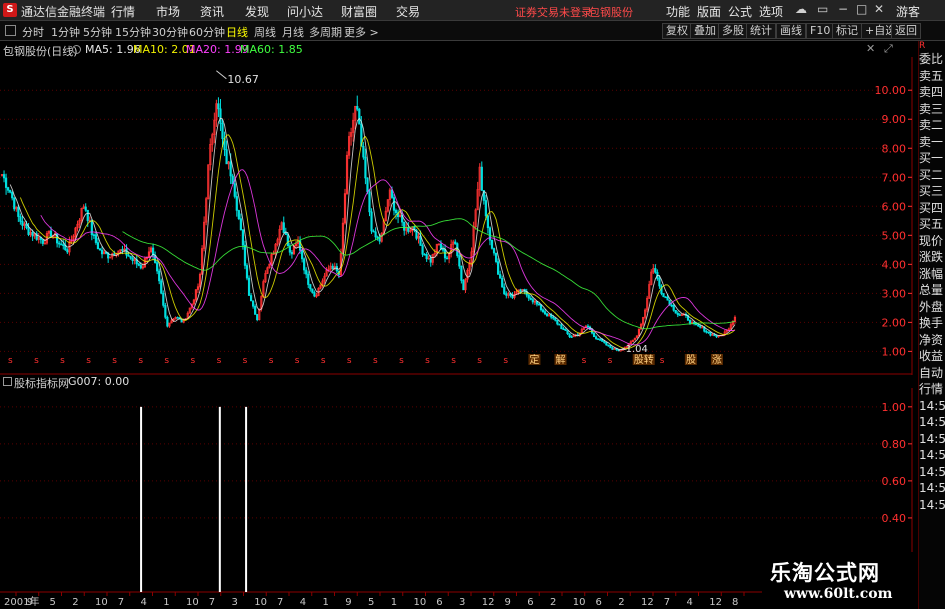 This screenshot has width=945, height=609. Describe the element at coordinates (932, 323) in the screenshot. I see `side-panel-item: 换手` at that location.